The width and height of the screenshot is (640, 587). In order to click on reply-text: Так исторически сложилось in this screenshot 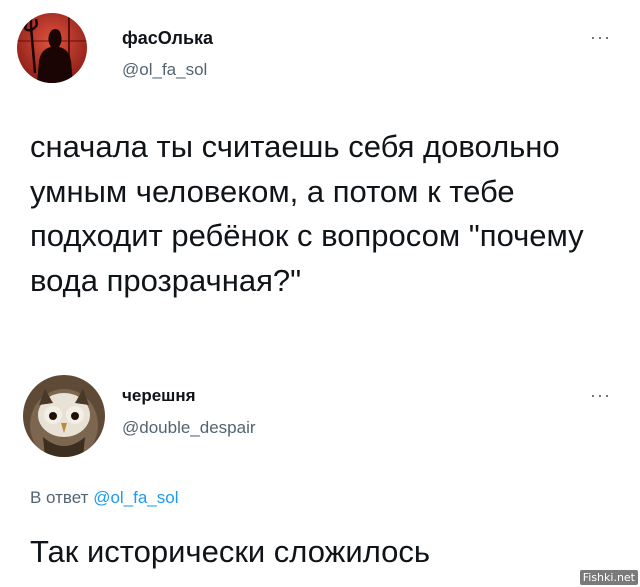, I will do `click(230, 551)`.